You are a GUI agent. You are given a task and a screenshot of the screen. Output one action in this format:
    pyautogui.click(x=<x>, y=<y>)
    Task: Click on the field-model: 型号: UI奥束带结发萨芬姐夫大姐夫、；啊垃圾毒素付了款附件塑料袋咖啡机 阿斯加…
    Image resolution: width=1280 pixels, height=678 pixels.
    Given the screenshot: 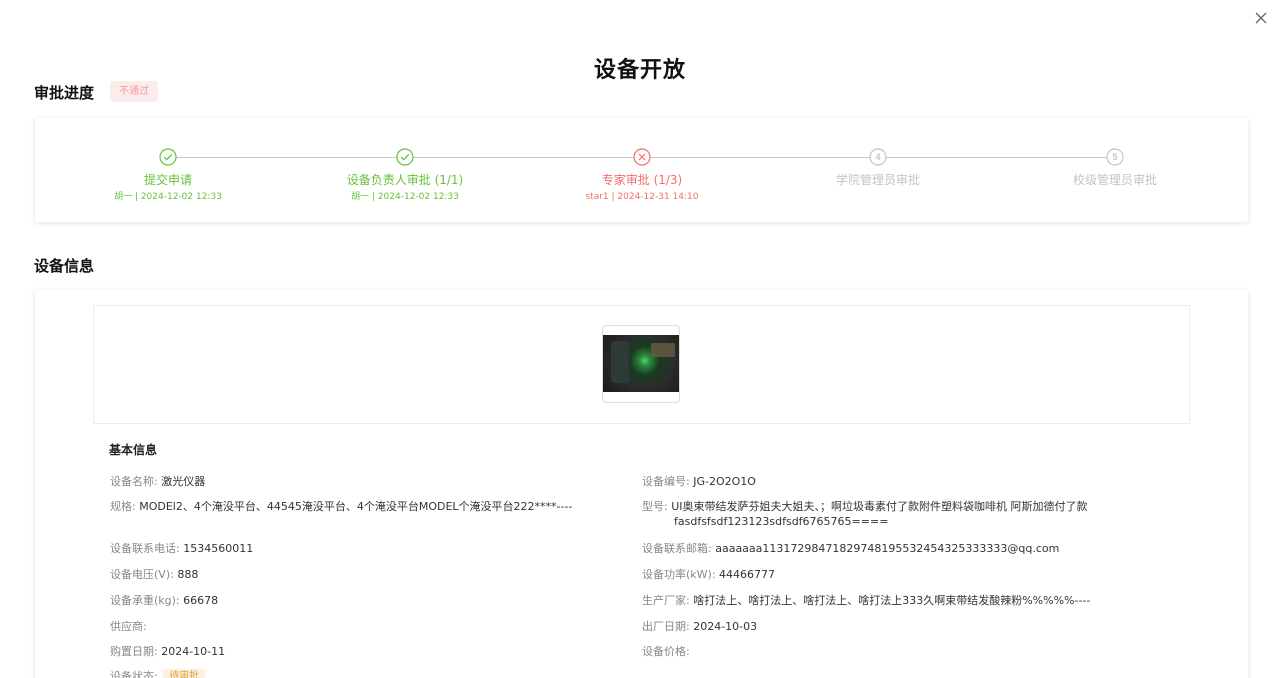 What is the action you would take?
    pyautogui.click(x=867, y=514)
    